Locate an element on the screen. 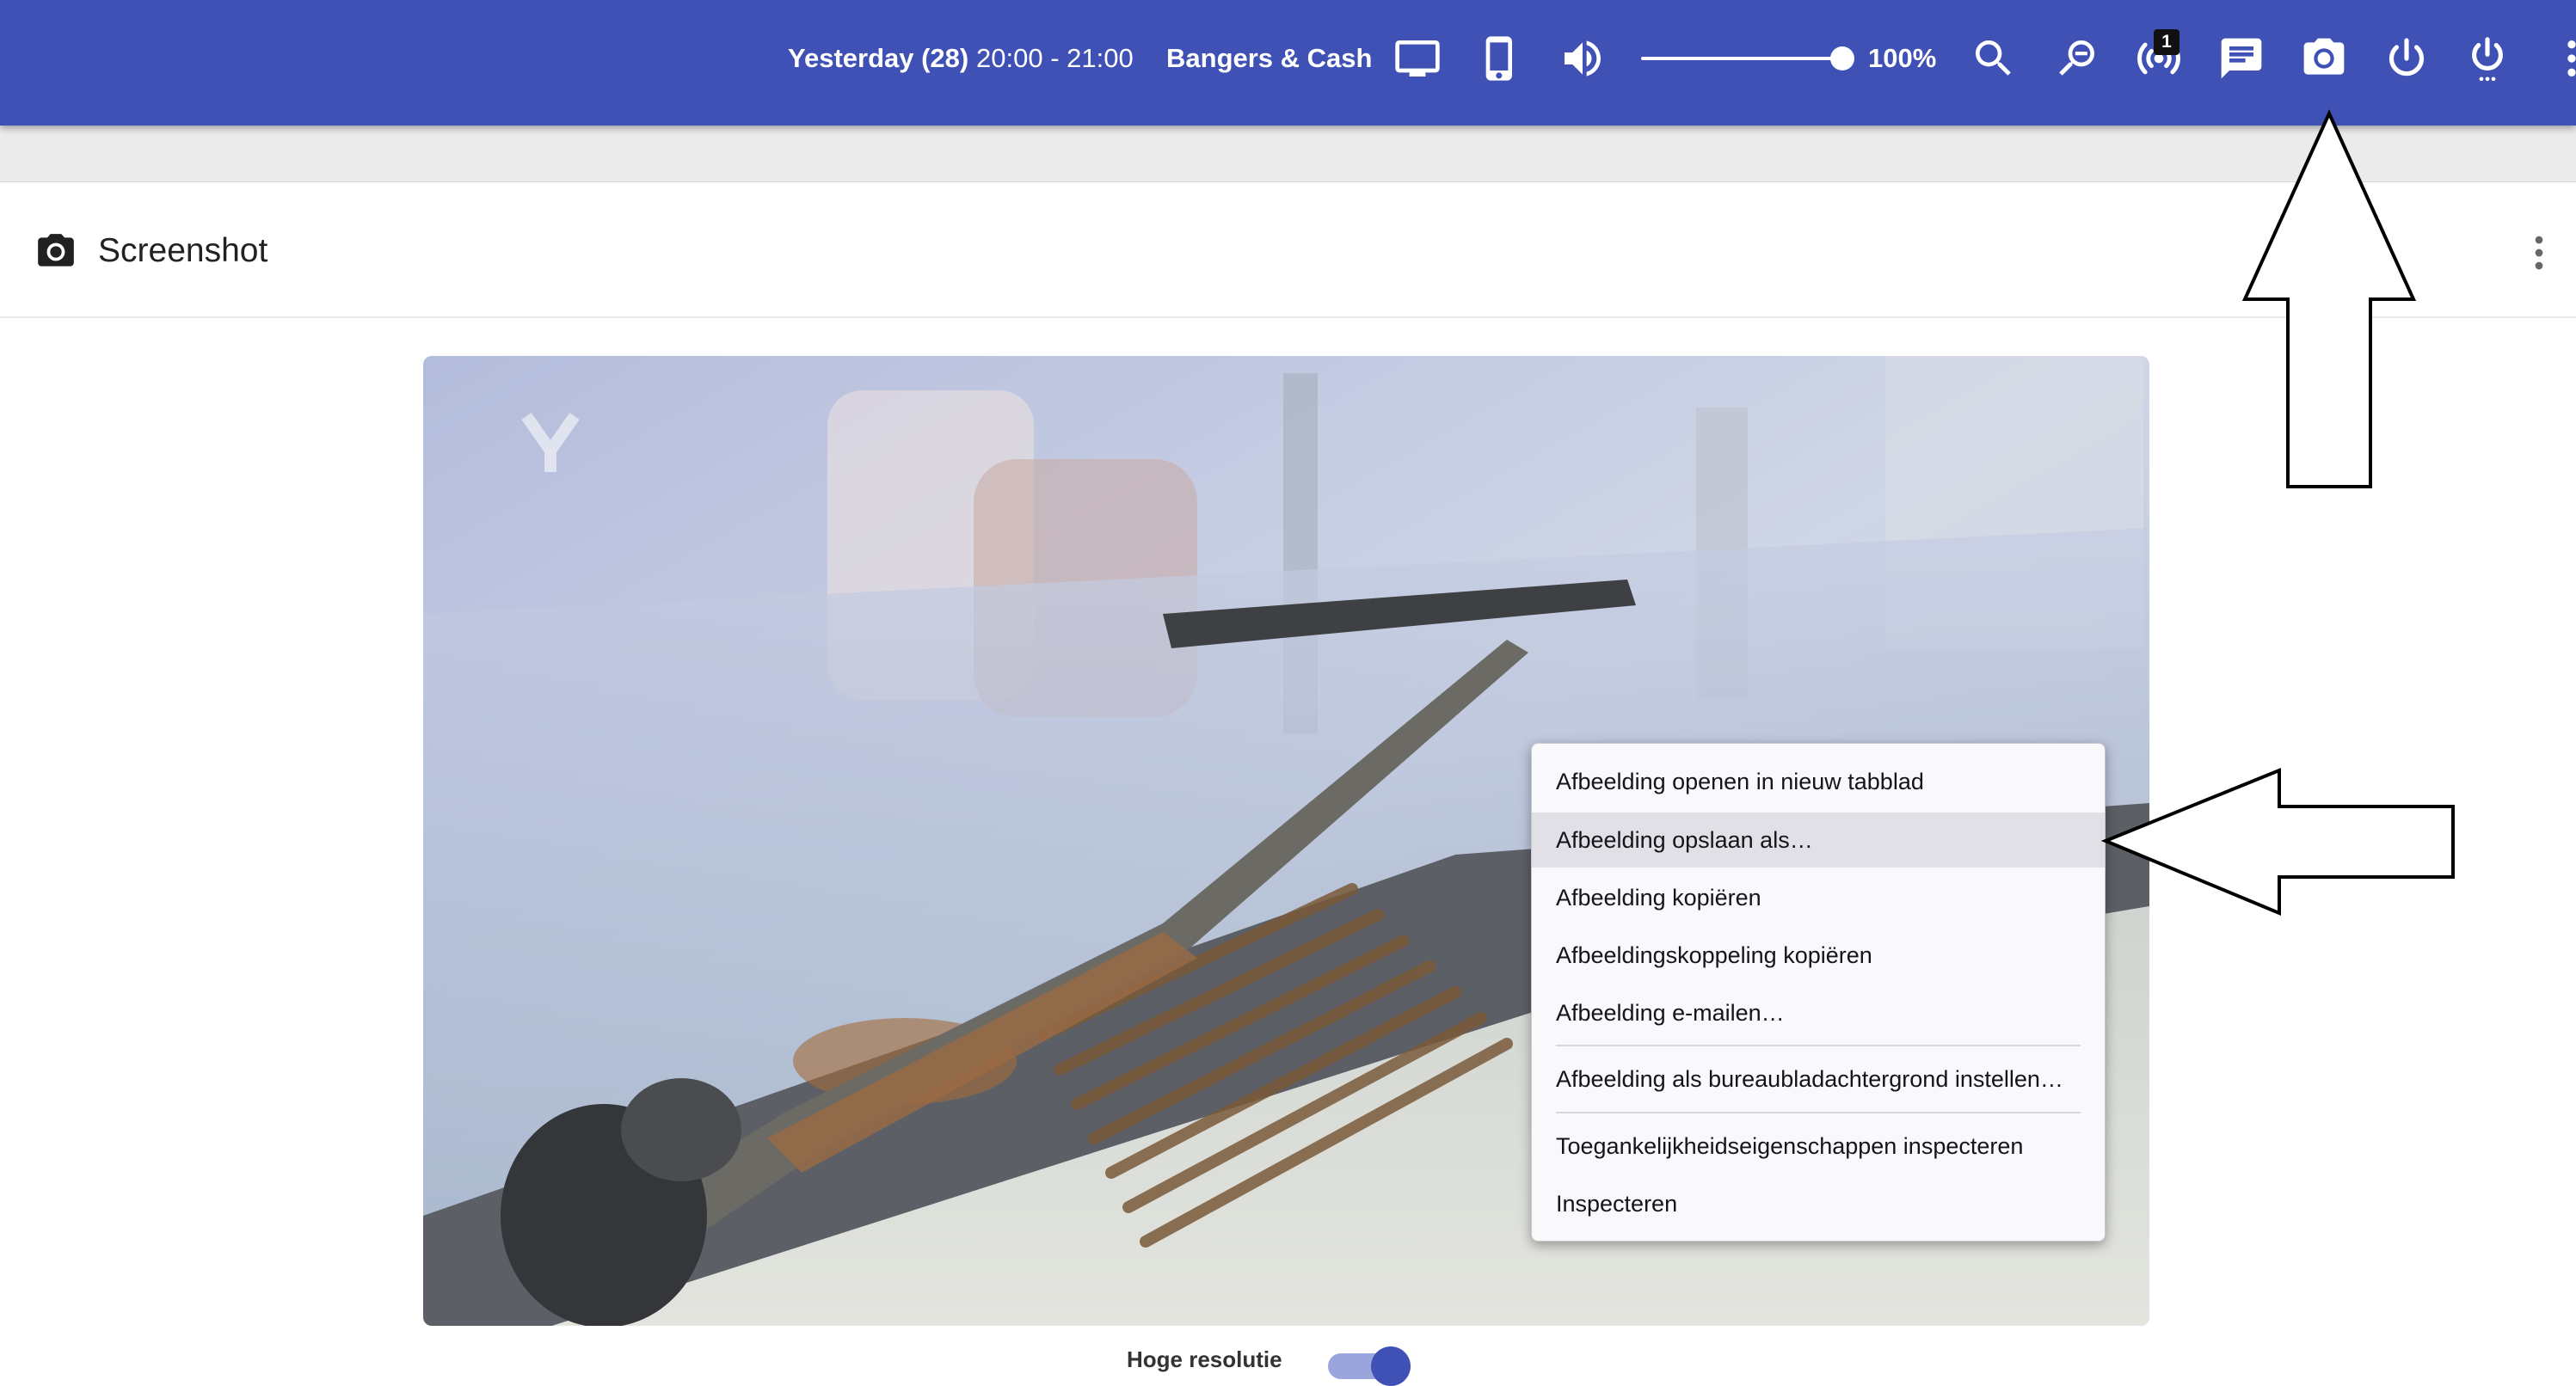 Image resolution: width=2576 pixels, height=1386 pixels. power-more-icon is located at coordinates (2487, 59).